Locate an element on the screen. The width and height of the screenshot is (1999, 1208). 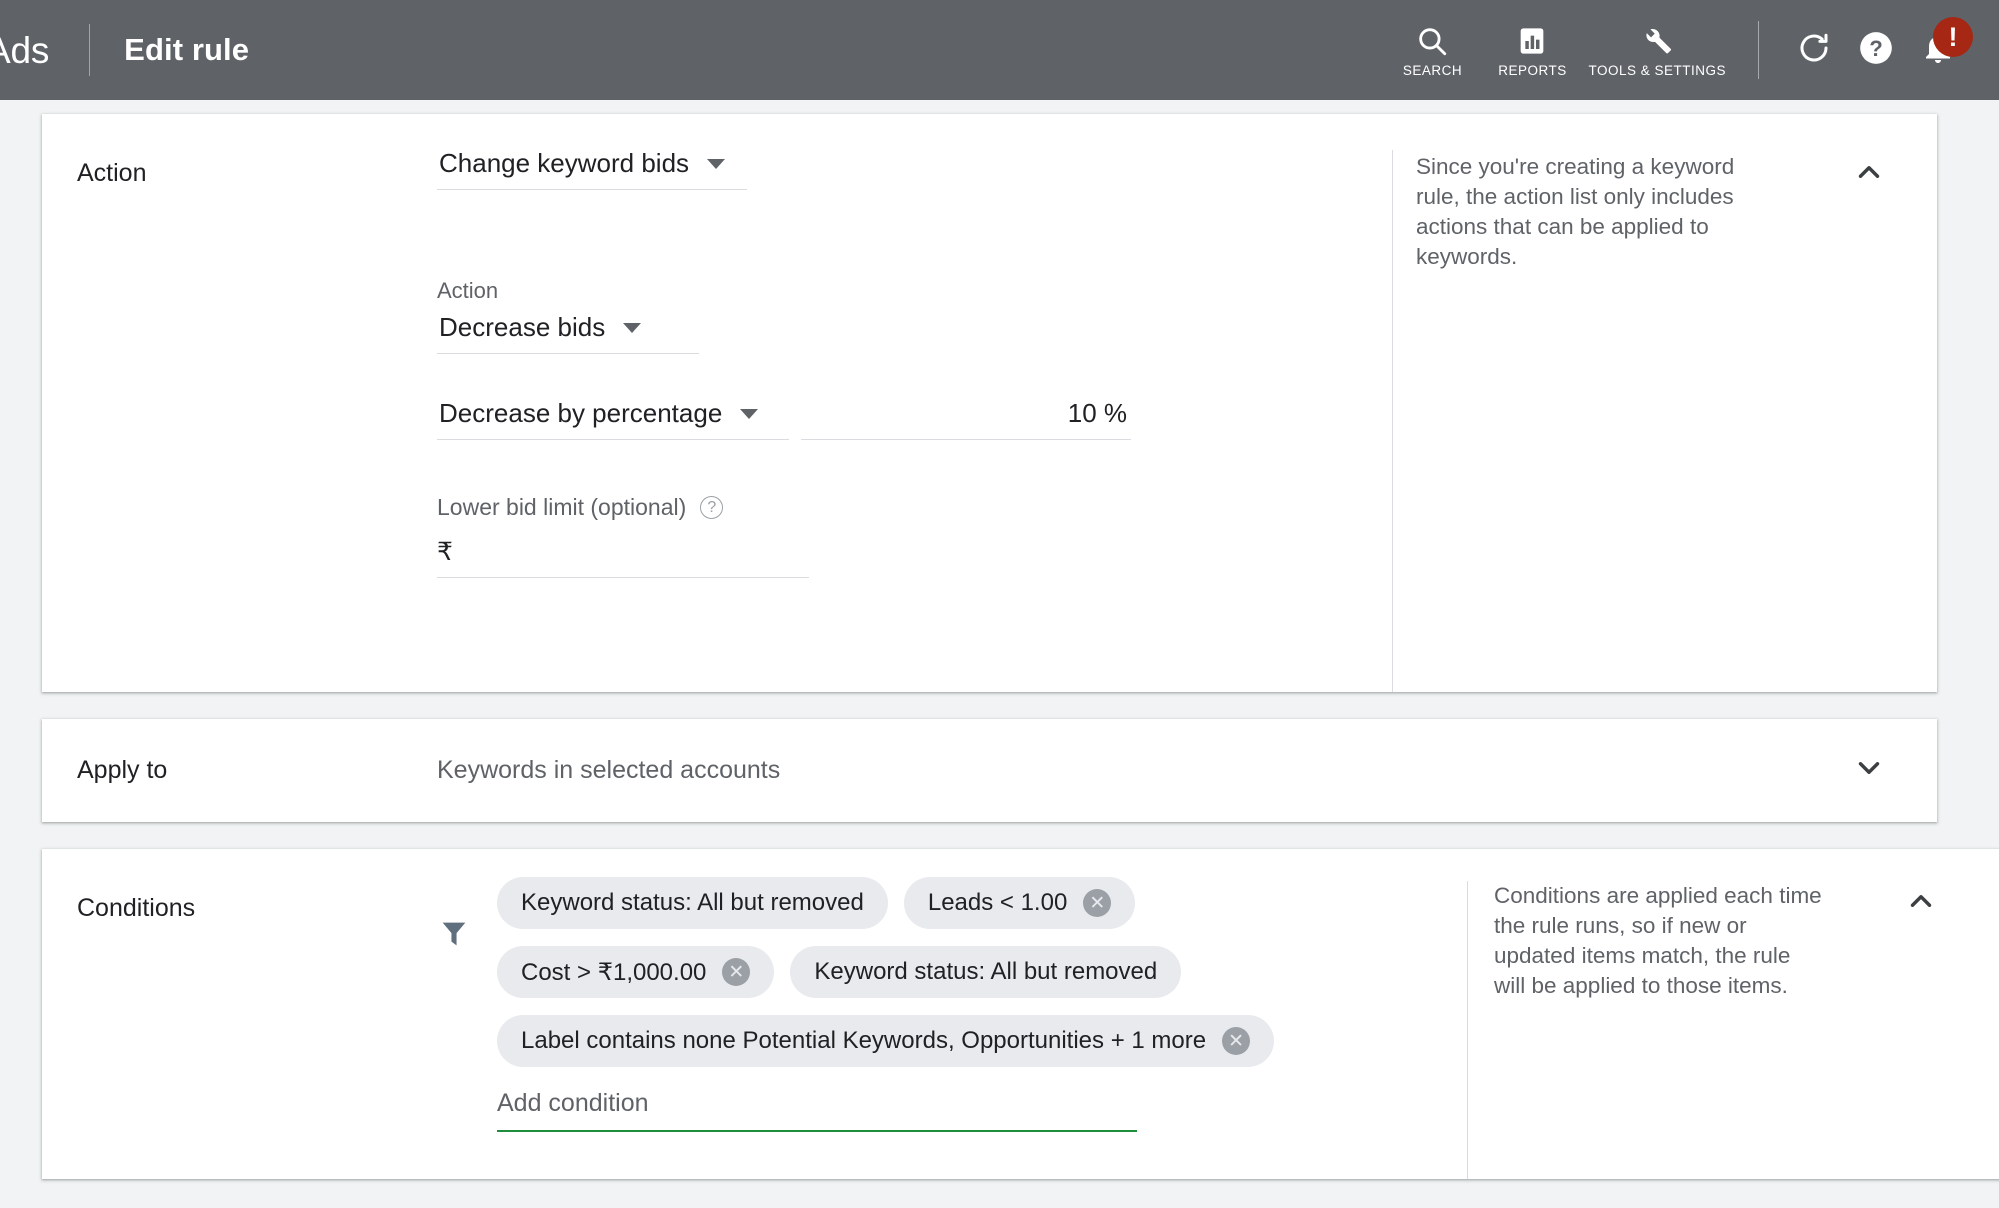
page-title: Edit rule is located at coordinates (187, 49).